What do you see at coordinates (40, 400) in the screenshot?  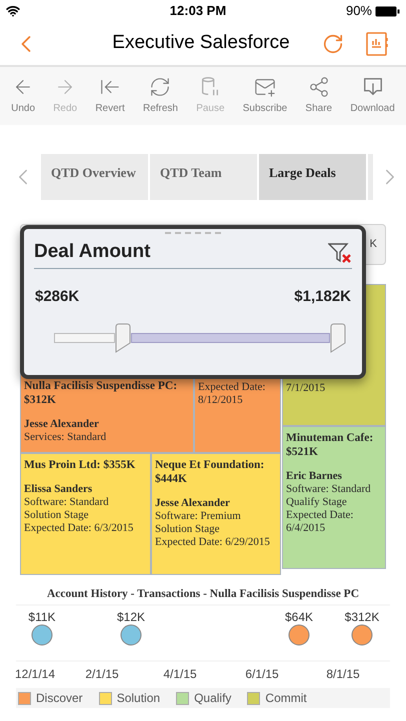 I see `deal-amount: $312K` at bounding box center [40, 400].